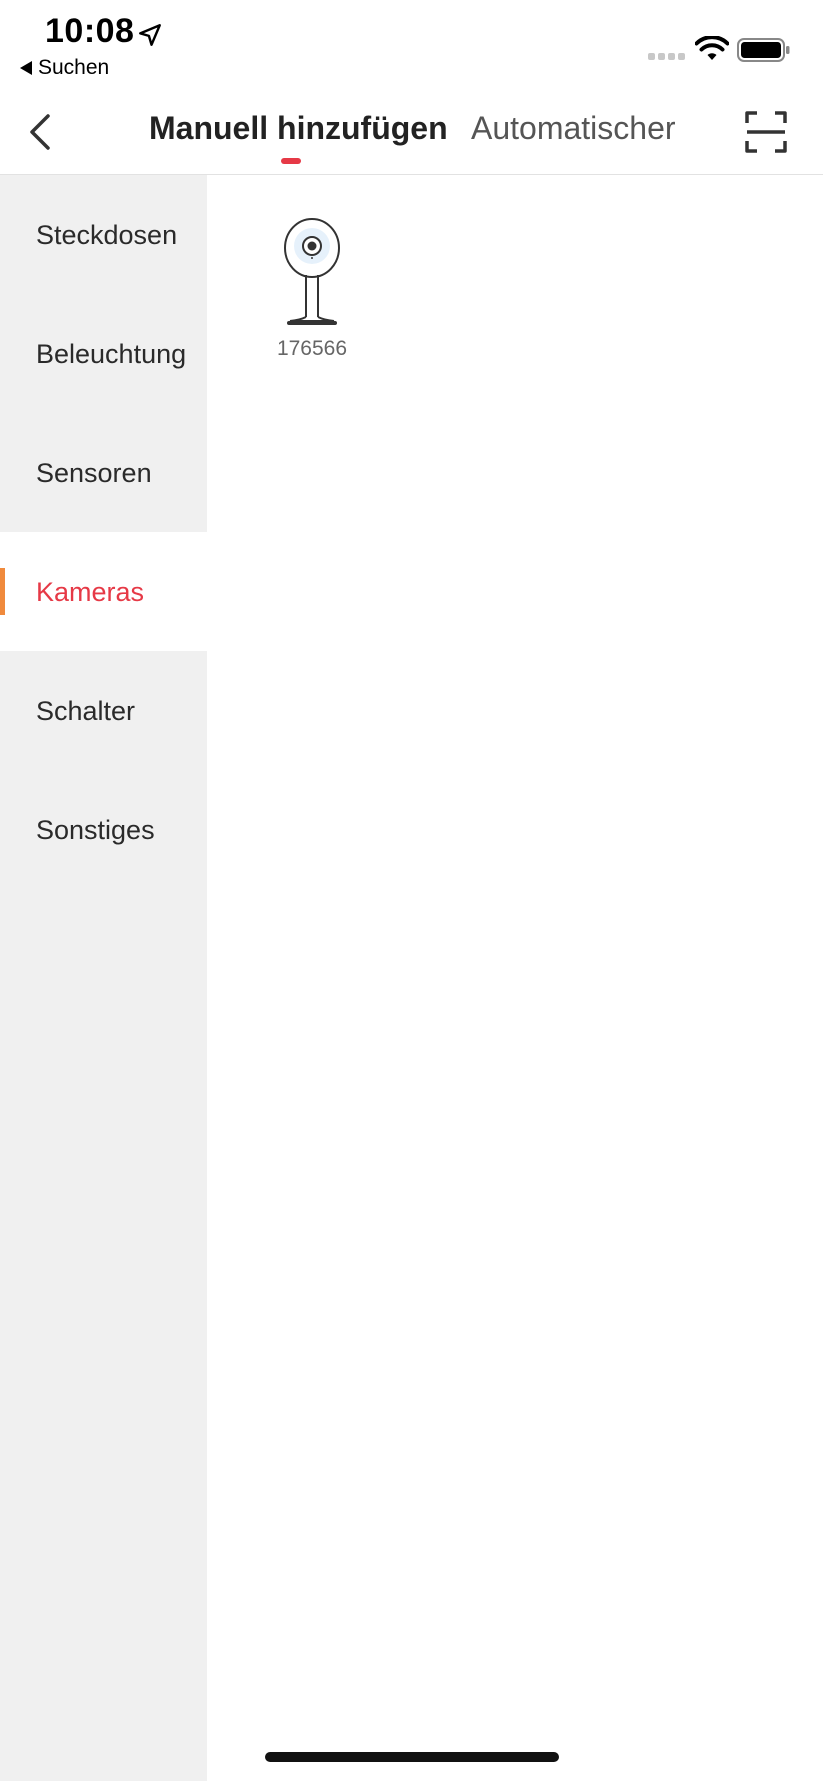  I want to click on back-triangle-icon, so click(26, 68).